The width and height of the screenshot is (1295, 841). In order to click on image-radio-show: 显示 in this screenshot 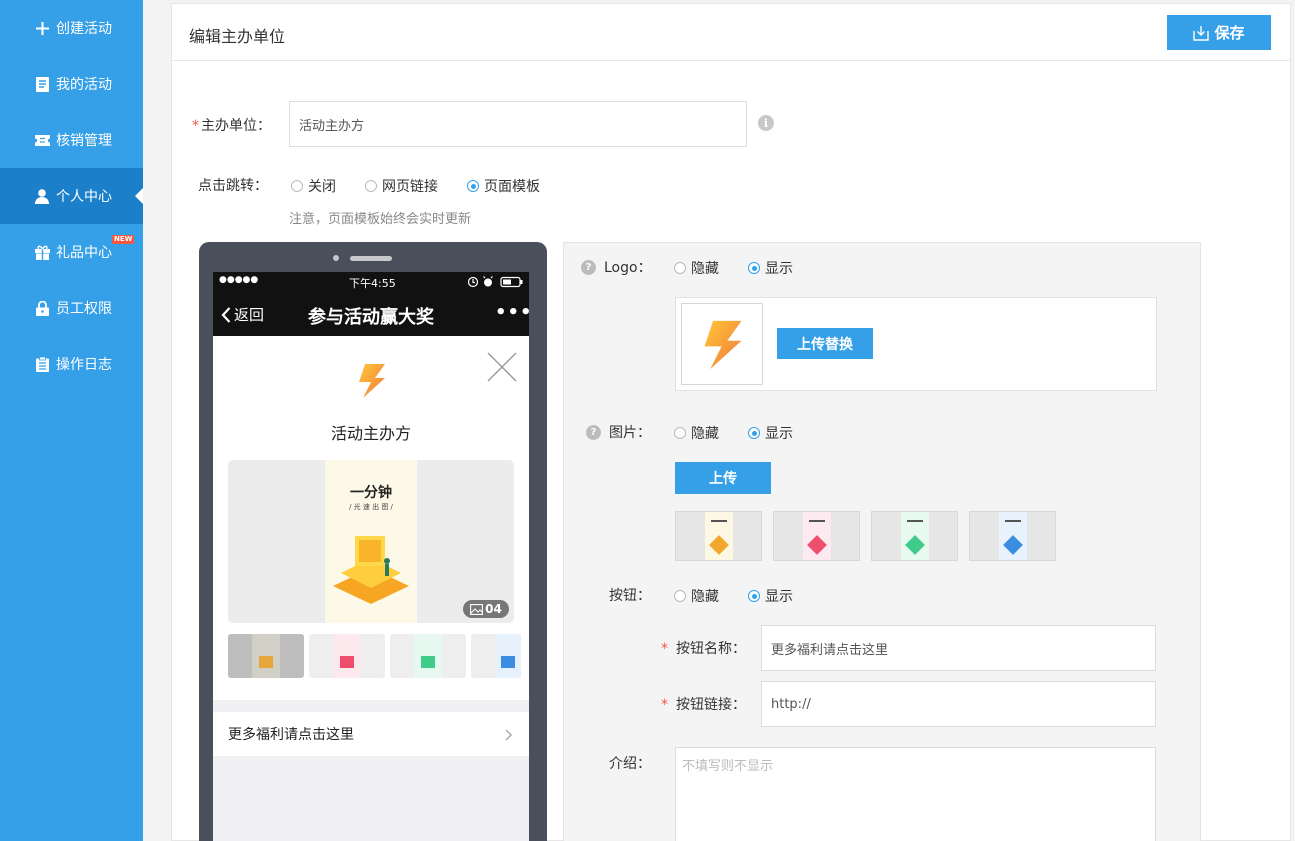, I will do `click(770, 433)`.